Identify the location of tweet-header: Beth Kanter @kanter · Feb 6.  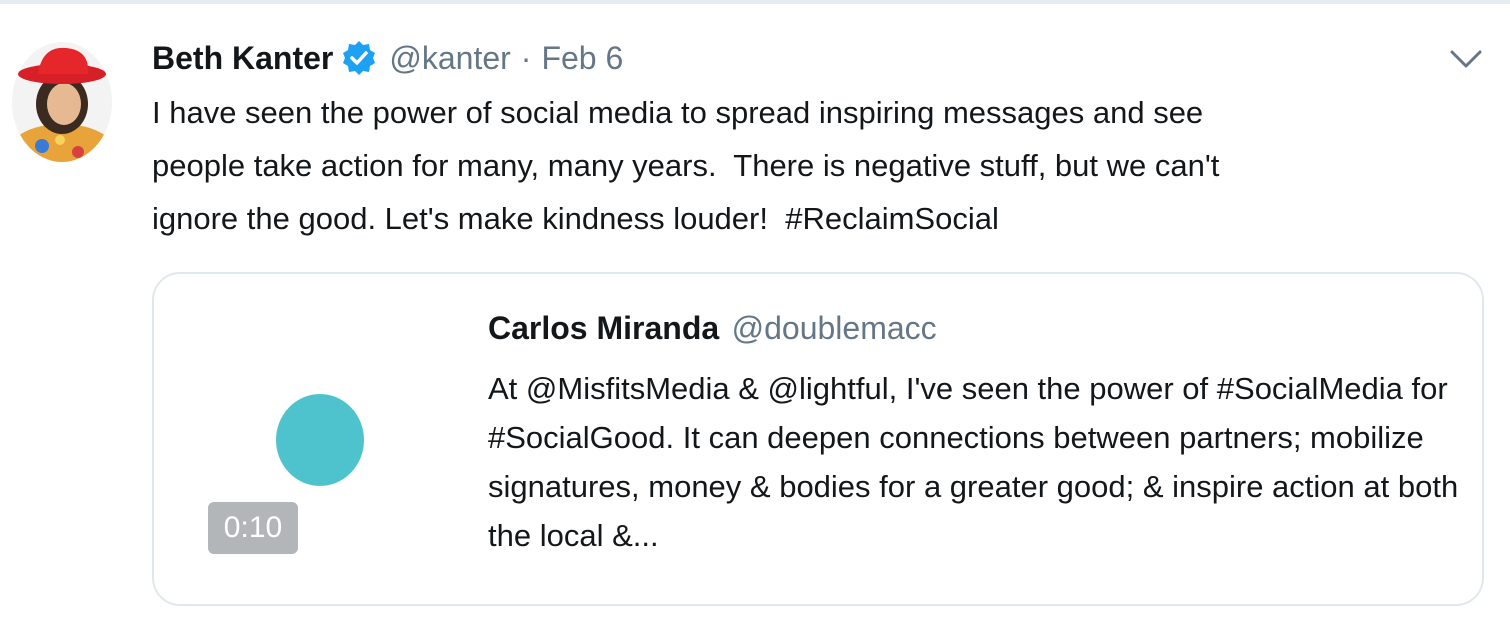
(387, 58).